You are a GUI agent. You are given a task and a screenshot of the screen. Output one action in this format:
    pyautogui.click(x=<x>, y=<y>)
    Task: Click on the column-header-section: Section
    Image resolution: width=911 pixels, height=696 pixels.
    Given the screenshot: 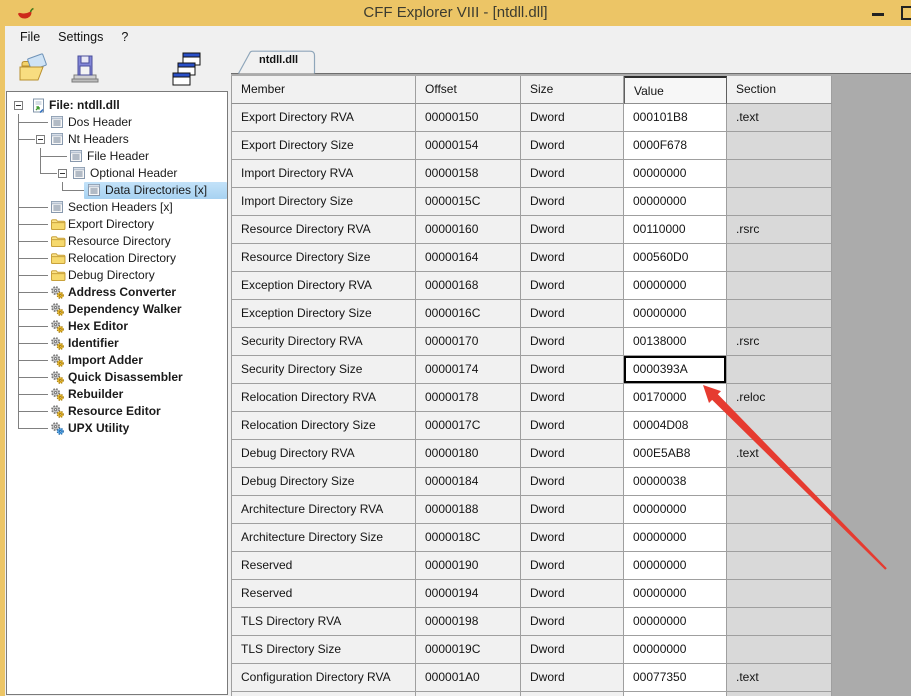 What is the action you would take?
    pyautogui.click(x=779, y=90)
    